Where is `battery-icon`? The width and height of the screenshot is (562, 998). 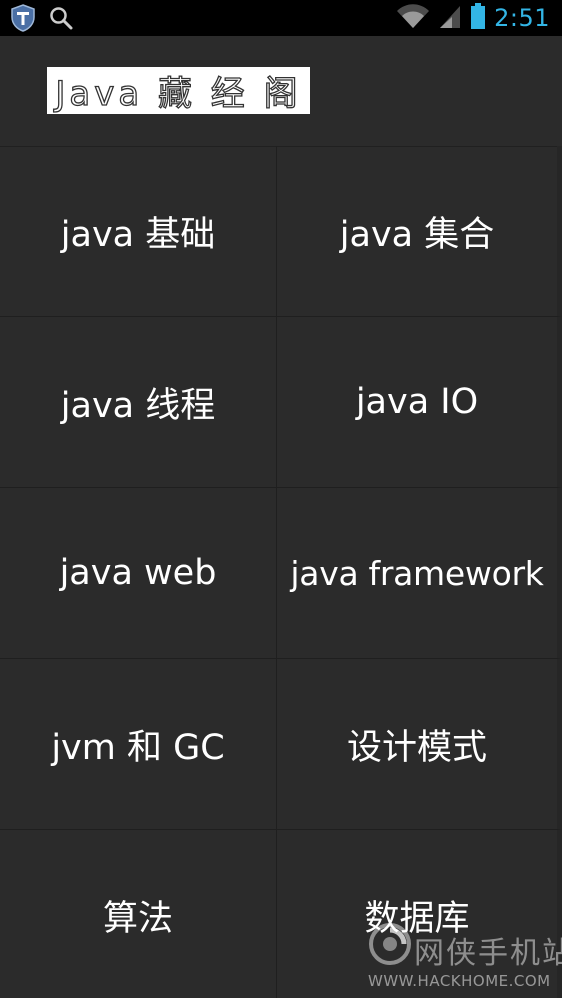
battery-icon is located at coordinates (478, 18).